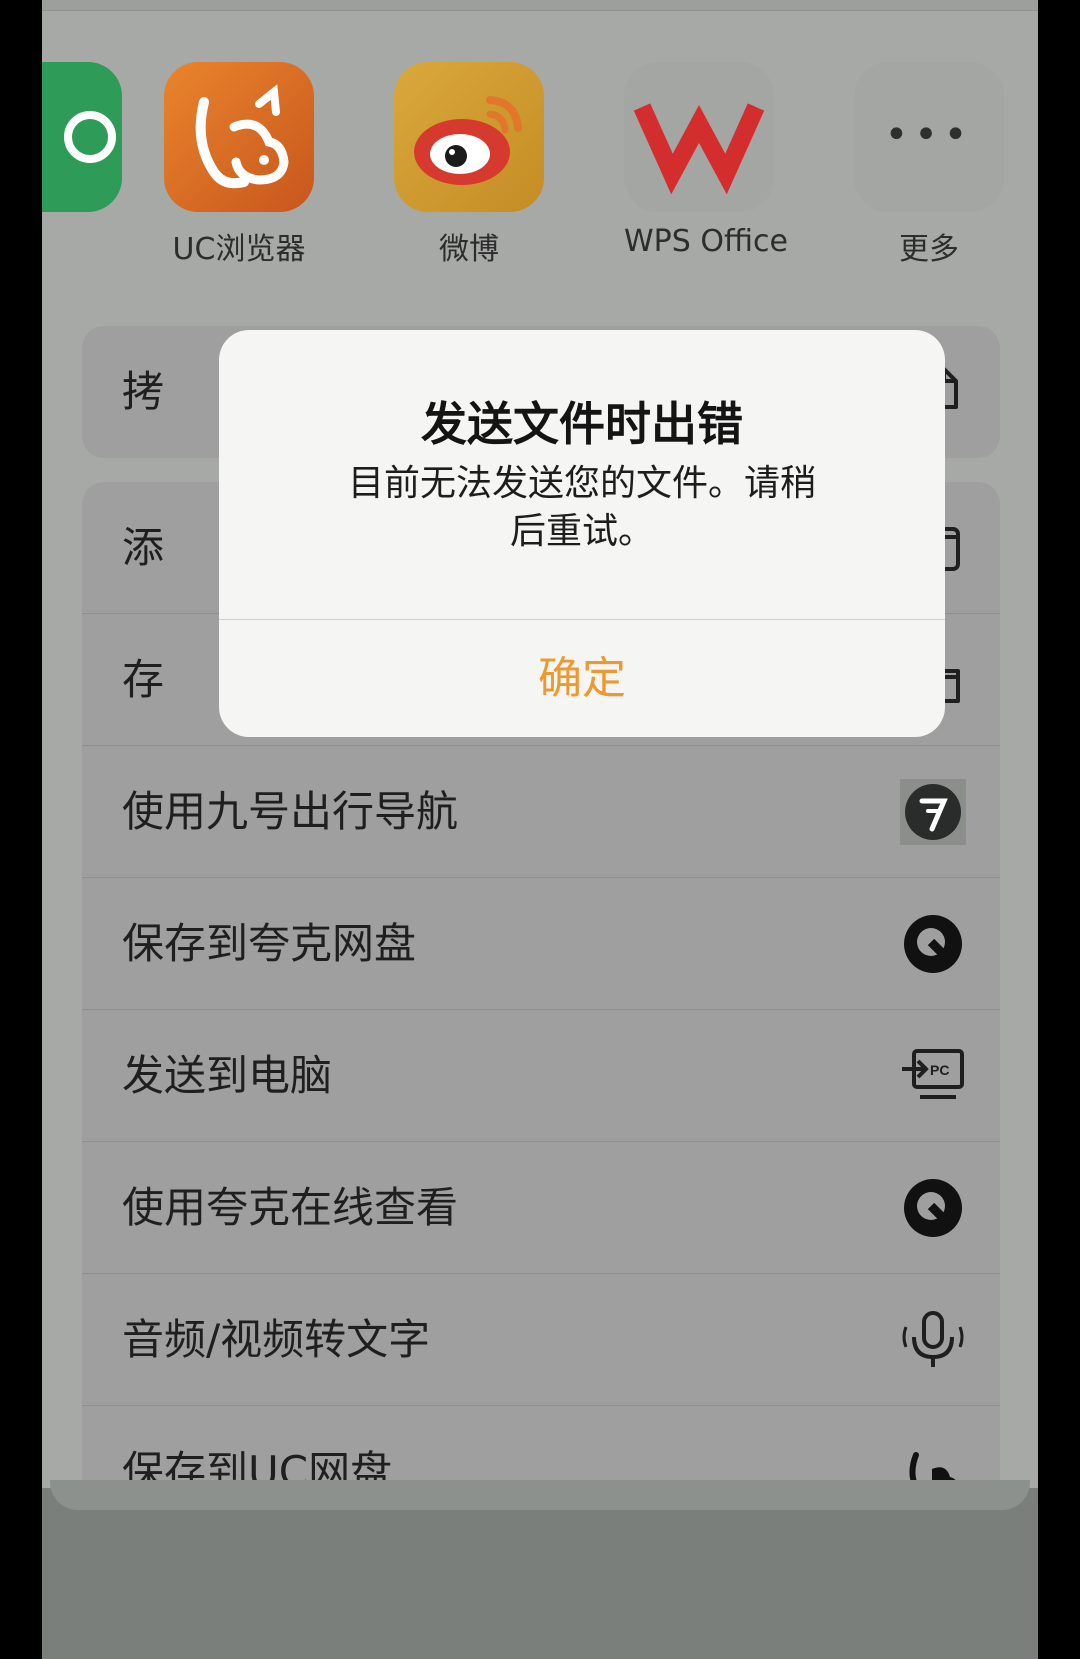 Image resolution: width=1080 pixels, height=1659 pixels. I want to click on action-row-uc-drive: 保存到UC网盘, so click(541, 1447).